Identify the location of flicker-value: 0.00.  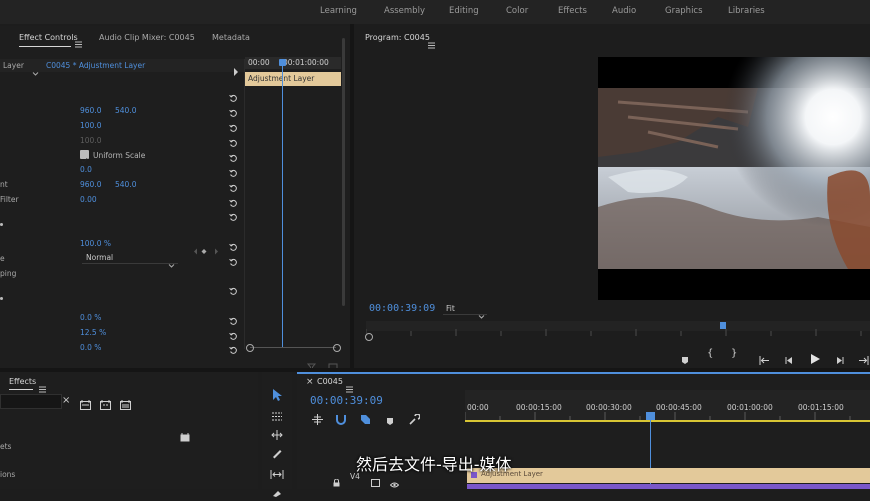
(88, 199).